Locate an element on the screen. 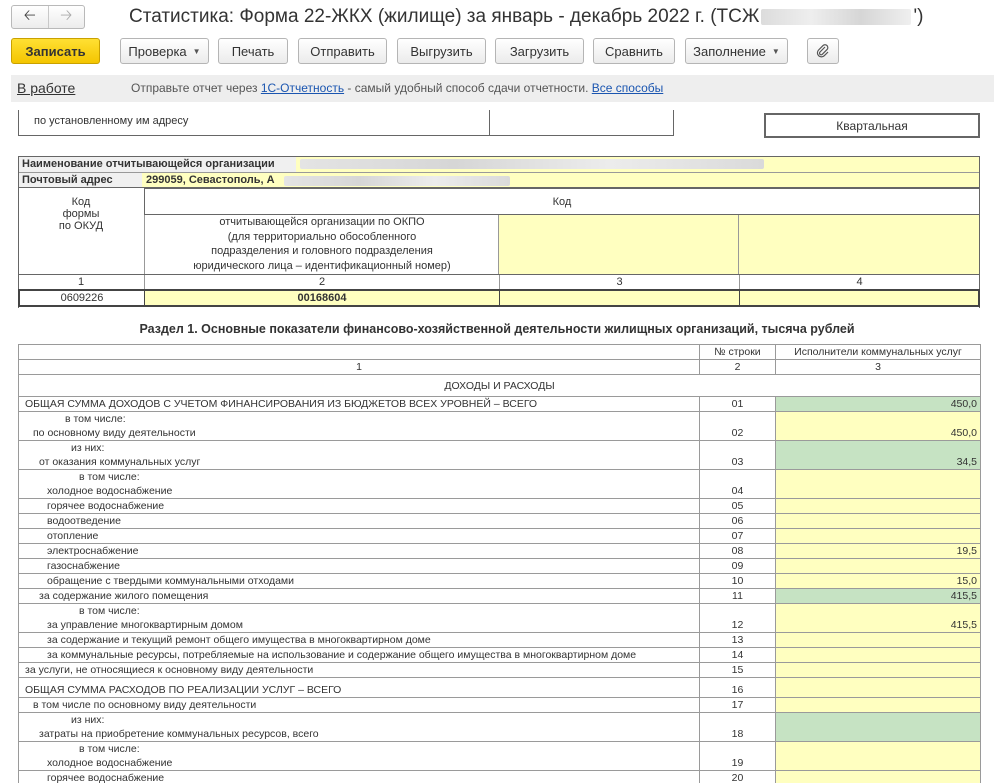  code-header: Код is located at coordinates (562, 201).